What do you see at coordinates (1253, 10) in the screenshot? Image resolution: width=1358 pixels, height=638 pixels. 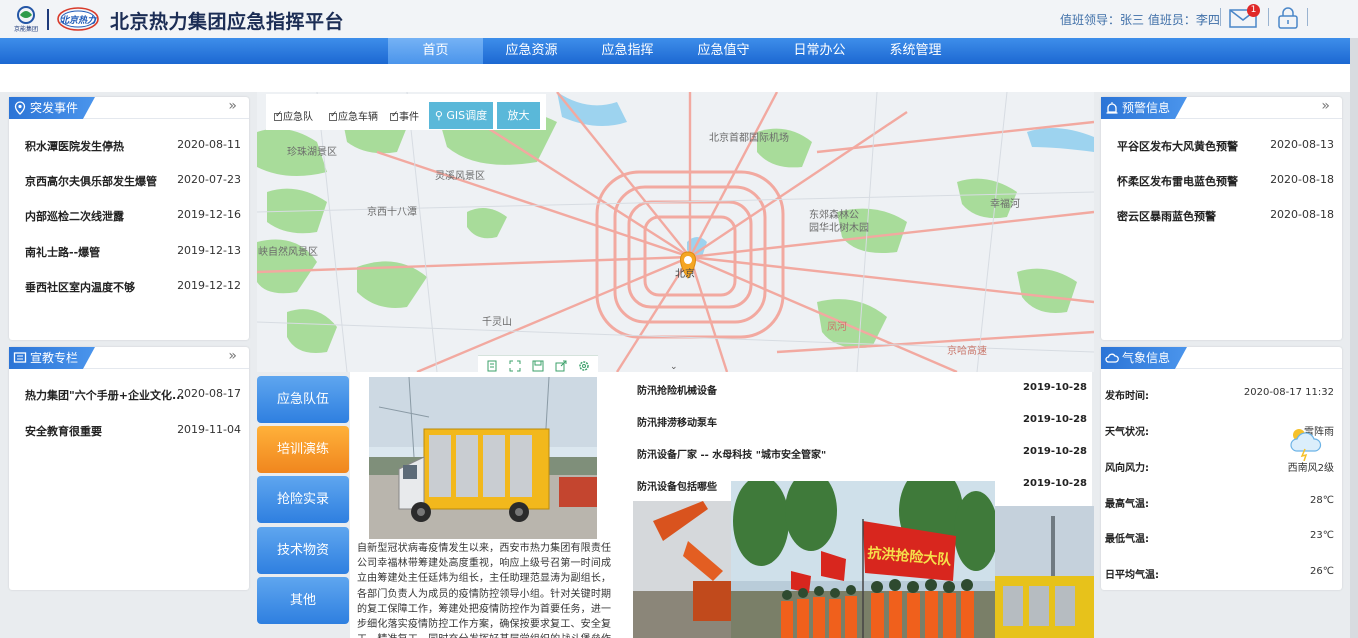 I see `mail-count-badge: 1` at bounding box center [1253, 10].